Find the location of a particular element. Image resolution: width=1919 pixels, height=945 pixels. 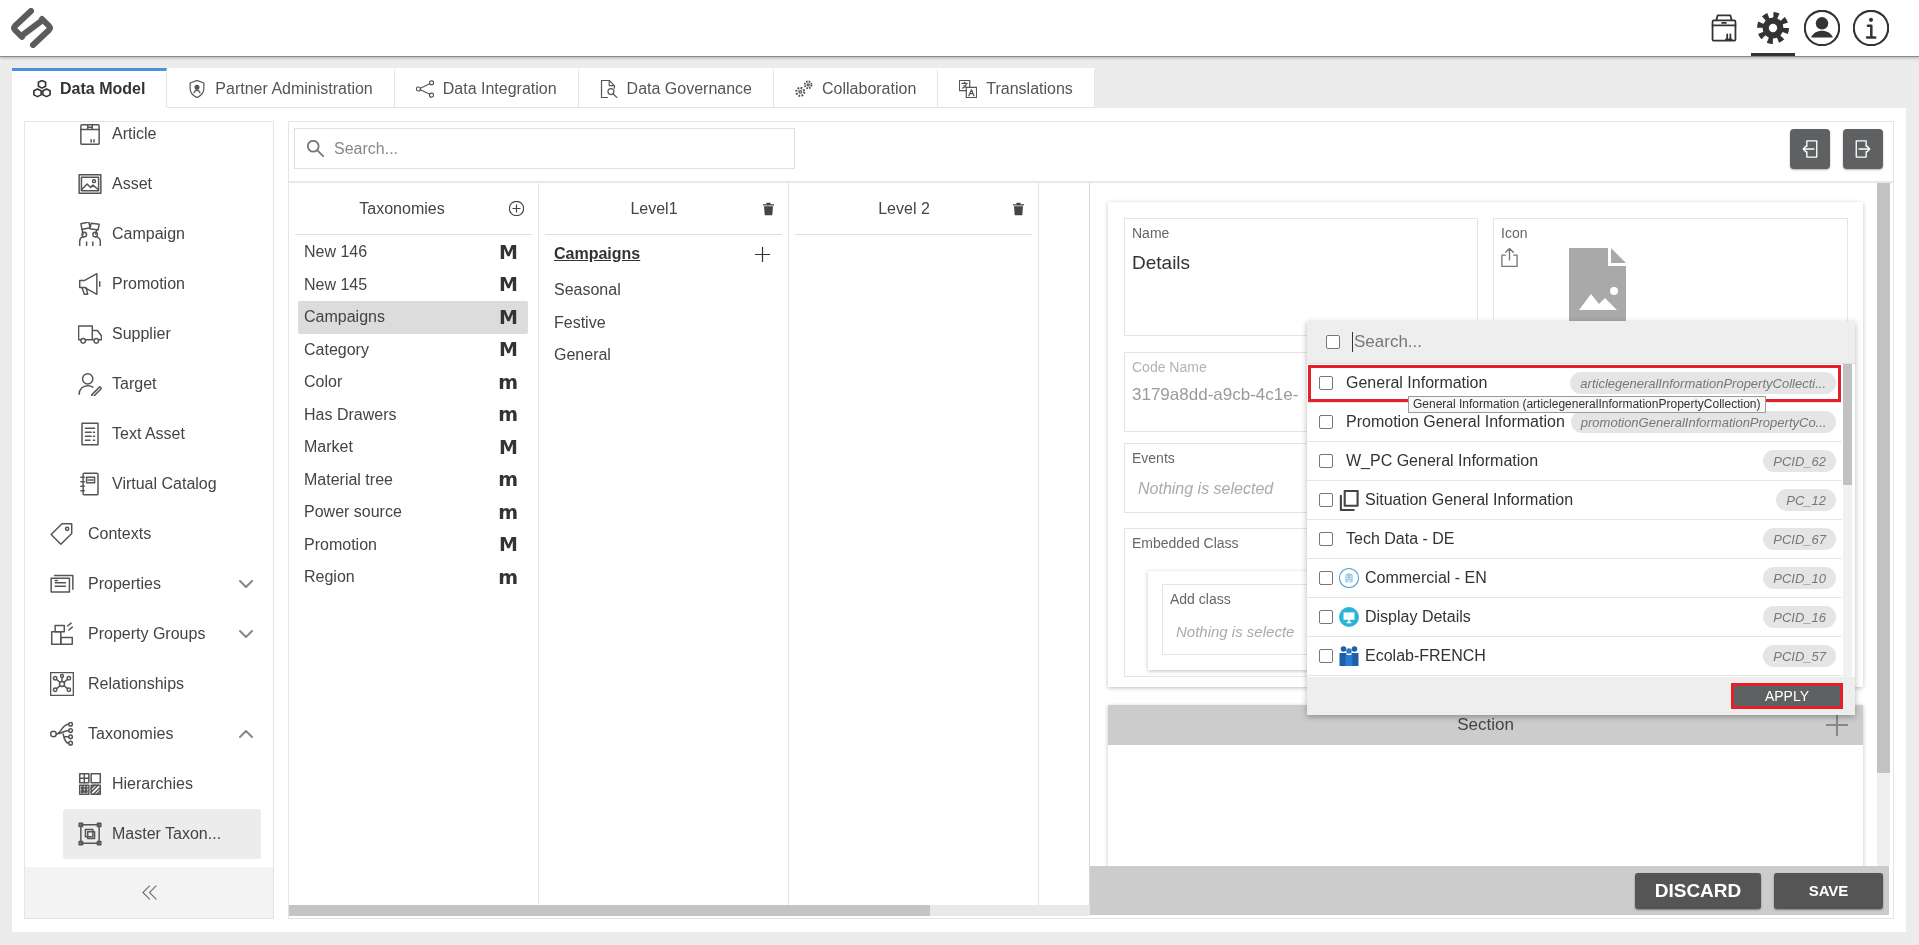

list-item: Color m is located at coordinates (413, 382).